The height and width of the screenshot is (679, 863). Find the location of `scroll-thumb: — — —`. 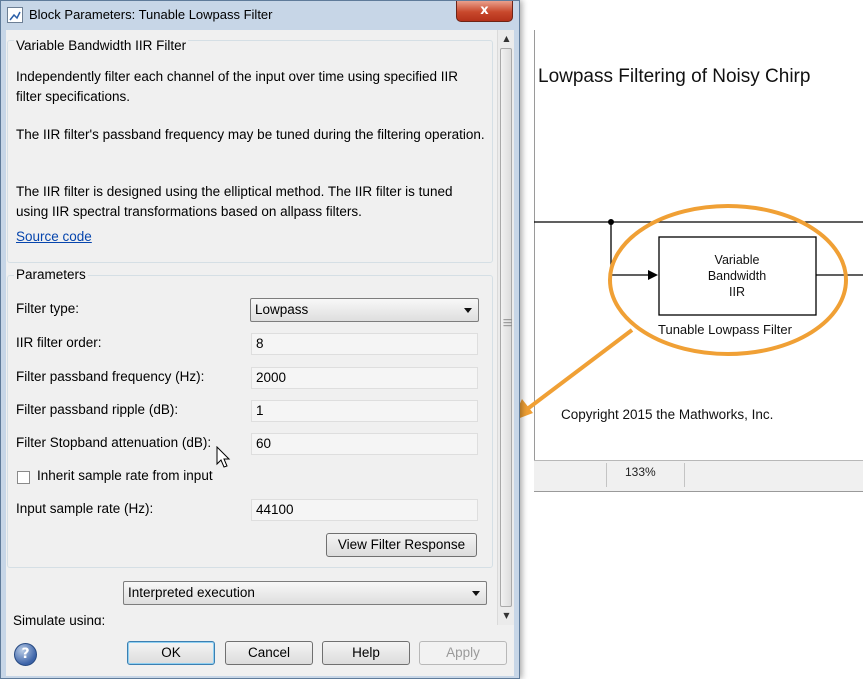

scroll-thumb: — — — is located at coordinates (506, 327).